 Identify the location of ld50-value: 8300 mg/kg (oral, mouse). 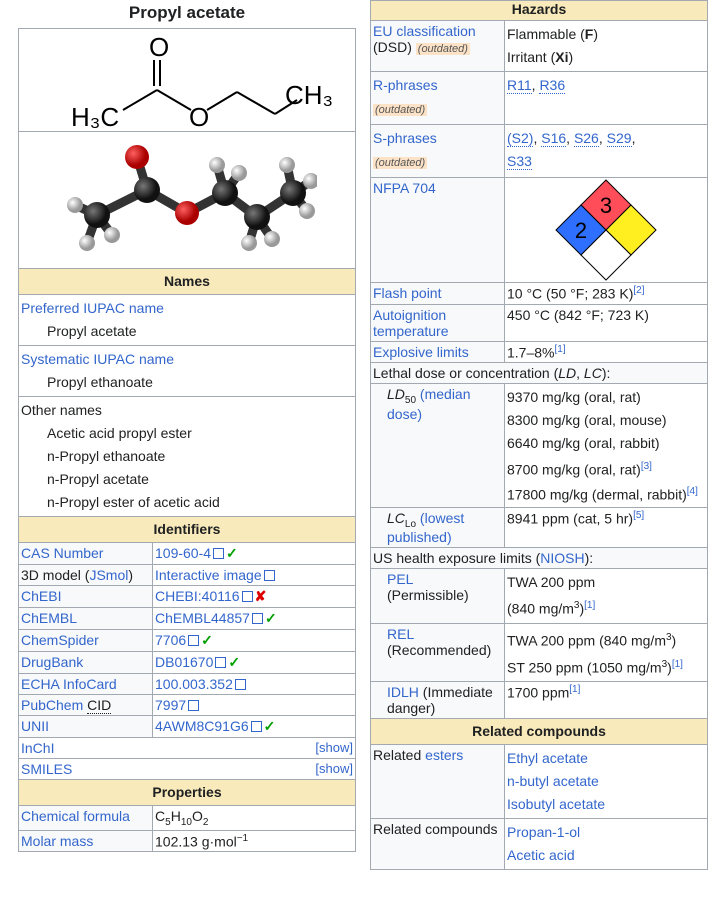
(587, 420).